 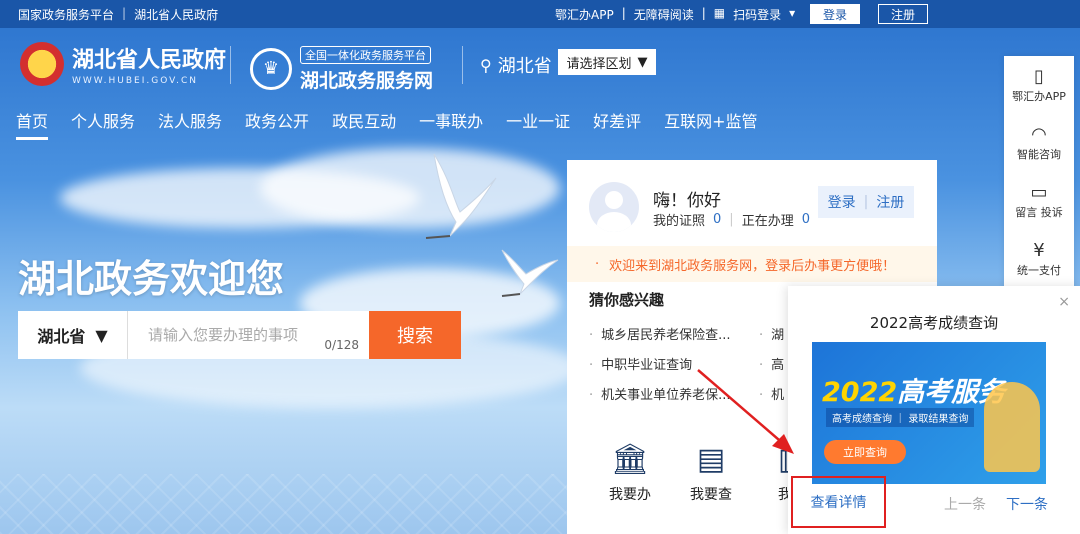 I want to click on banner-tags: 高考成绩查询 ｜ 录取结果查询, so click(x=900, y=417).